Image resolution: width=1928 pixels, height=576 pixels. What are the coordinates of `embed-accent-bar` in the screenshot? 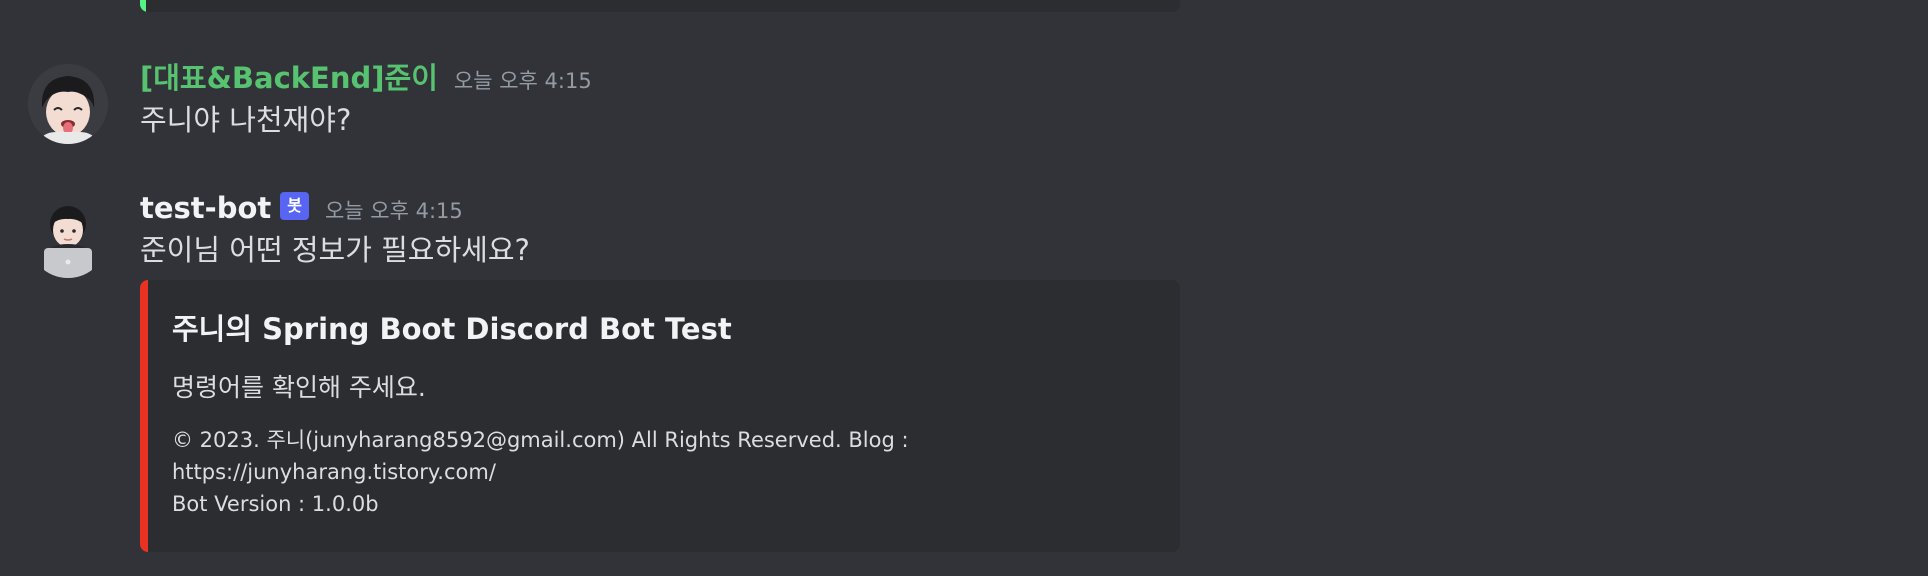 It's located at (144, 416).